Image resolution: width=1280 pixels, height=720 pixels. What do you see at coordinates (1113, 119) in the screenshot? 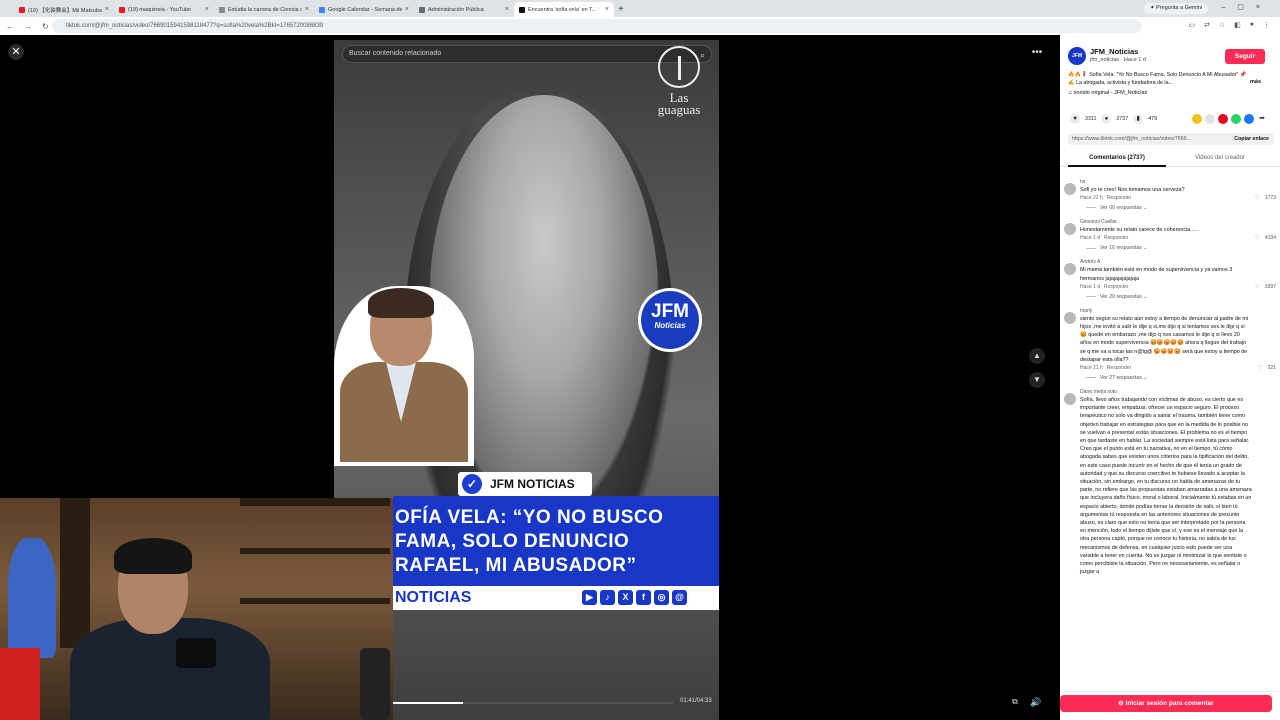
I see `engagement-row: ♥ 3311 ● 2737 ▮ 479` at bounding box center [1113, 119].